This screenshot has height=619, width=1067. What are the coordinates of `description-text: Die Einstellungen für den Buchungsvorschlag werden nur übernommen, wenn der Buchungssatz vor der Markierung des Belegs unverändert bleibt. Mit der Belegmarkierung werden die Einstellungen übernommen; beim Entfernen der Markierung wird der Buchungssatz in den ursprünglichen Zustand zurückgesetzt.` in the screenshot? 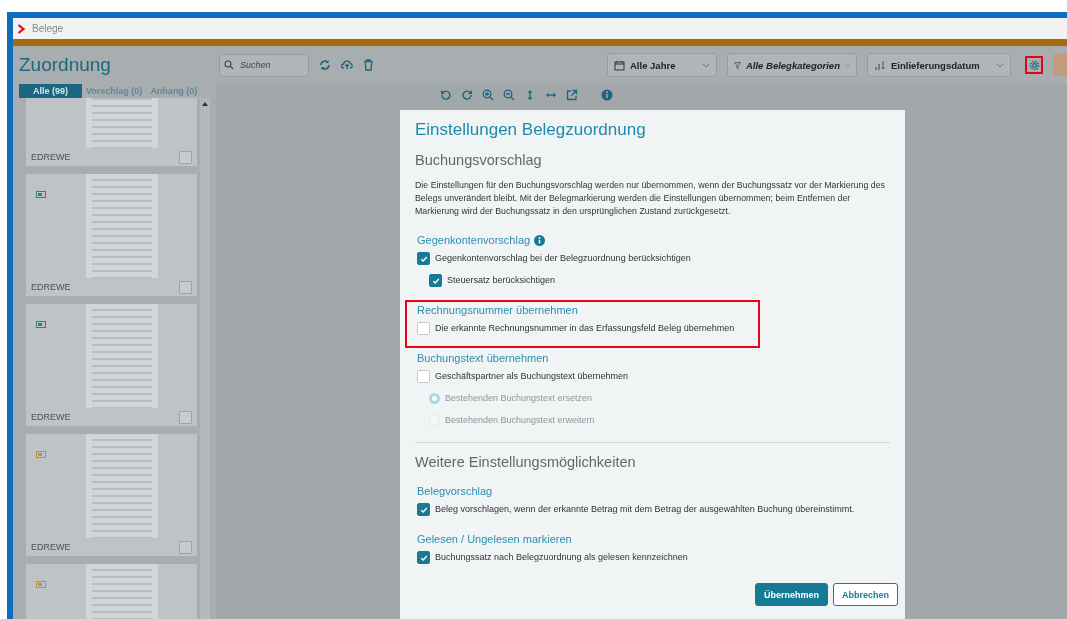 It's located at (650, 198).